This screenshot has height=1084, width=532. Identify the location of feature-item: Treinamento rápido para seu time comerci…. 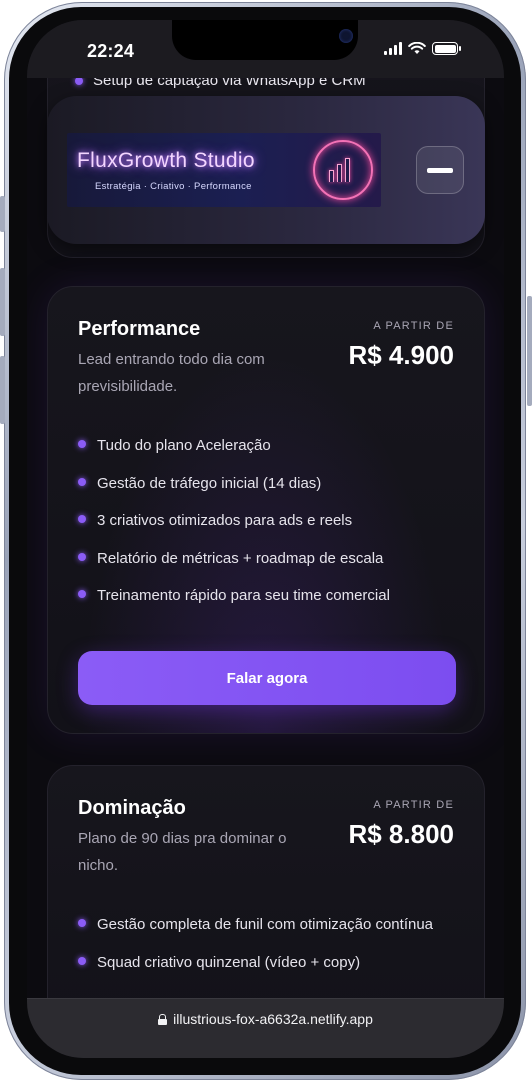
(273, 596).